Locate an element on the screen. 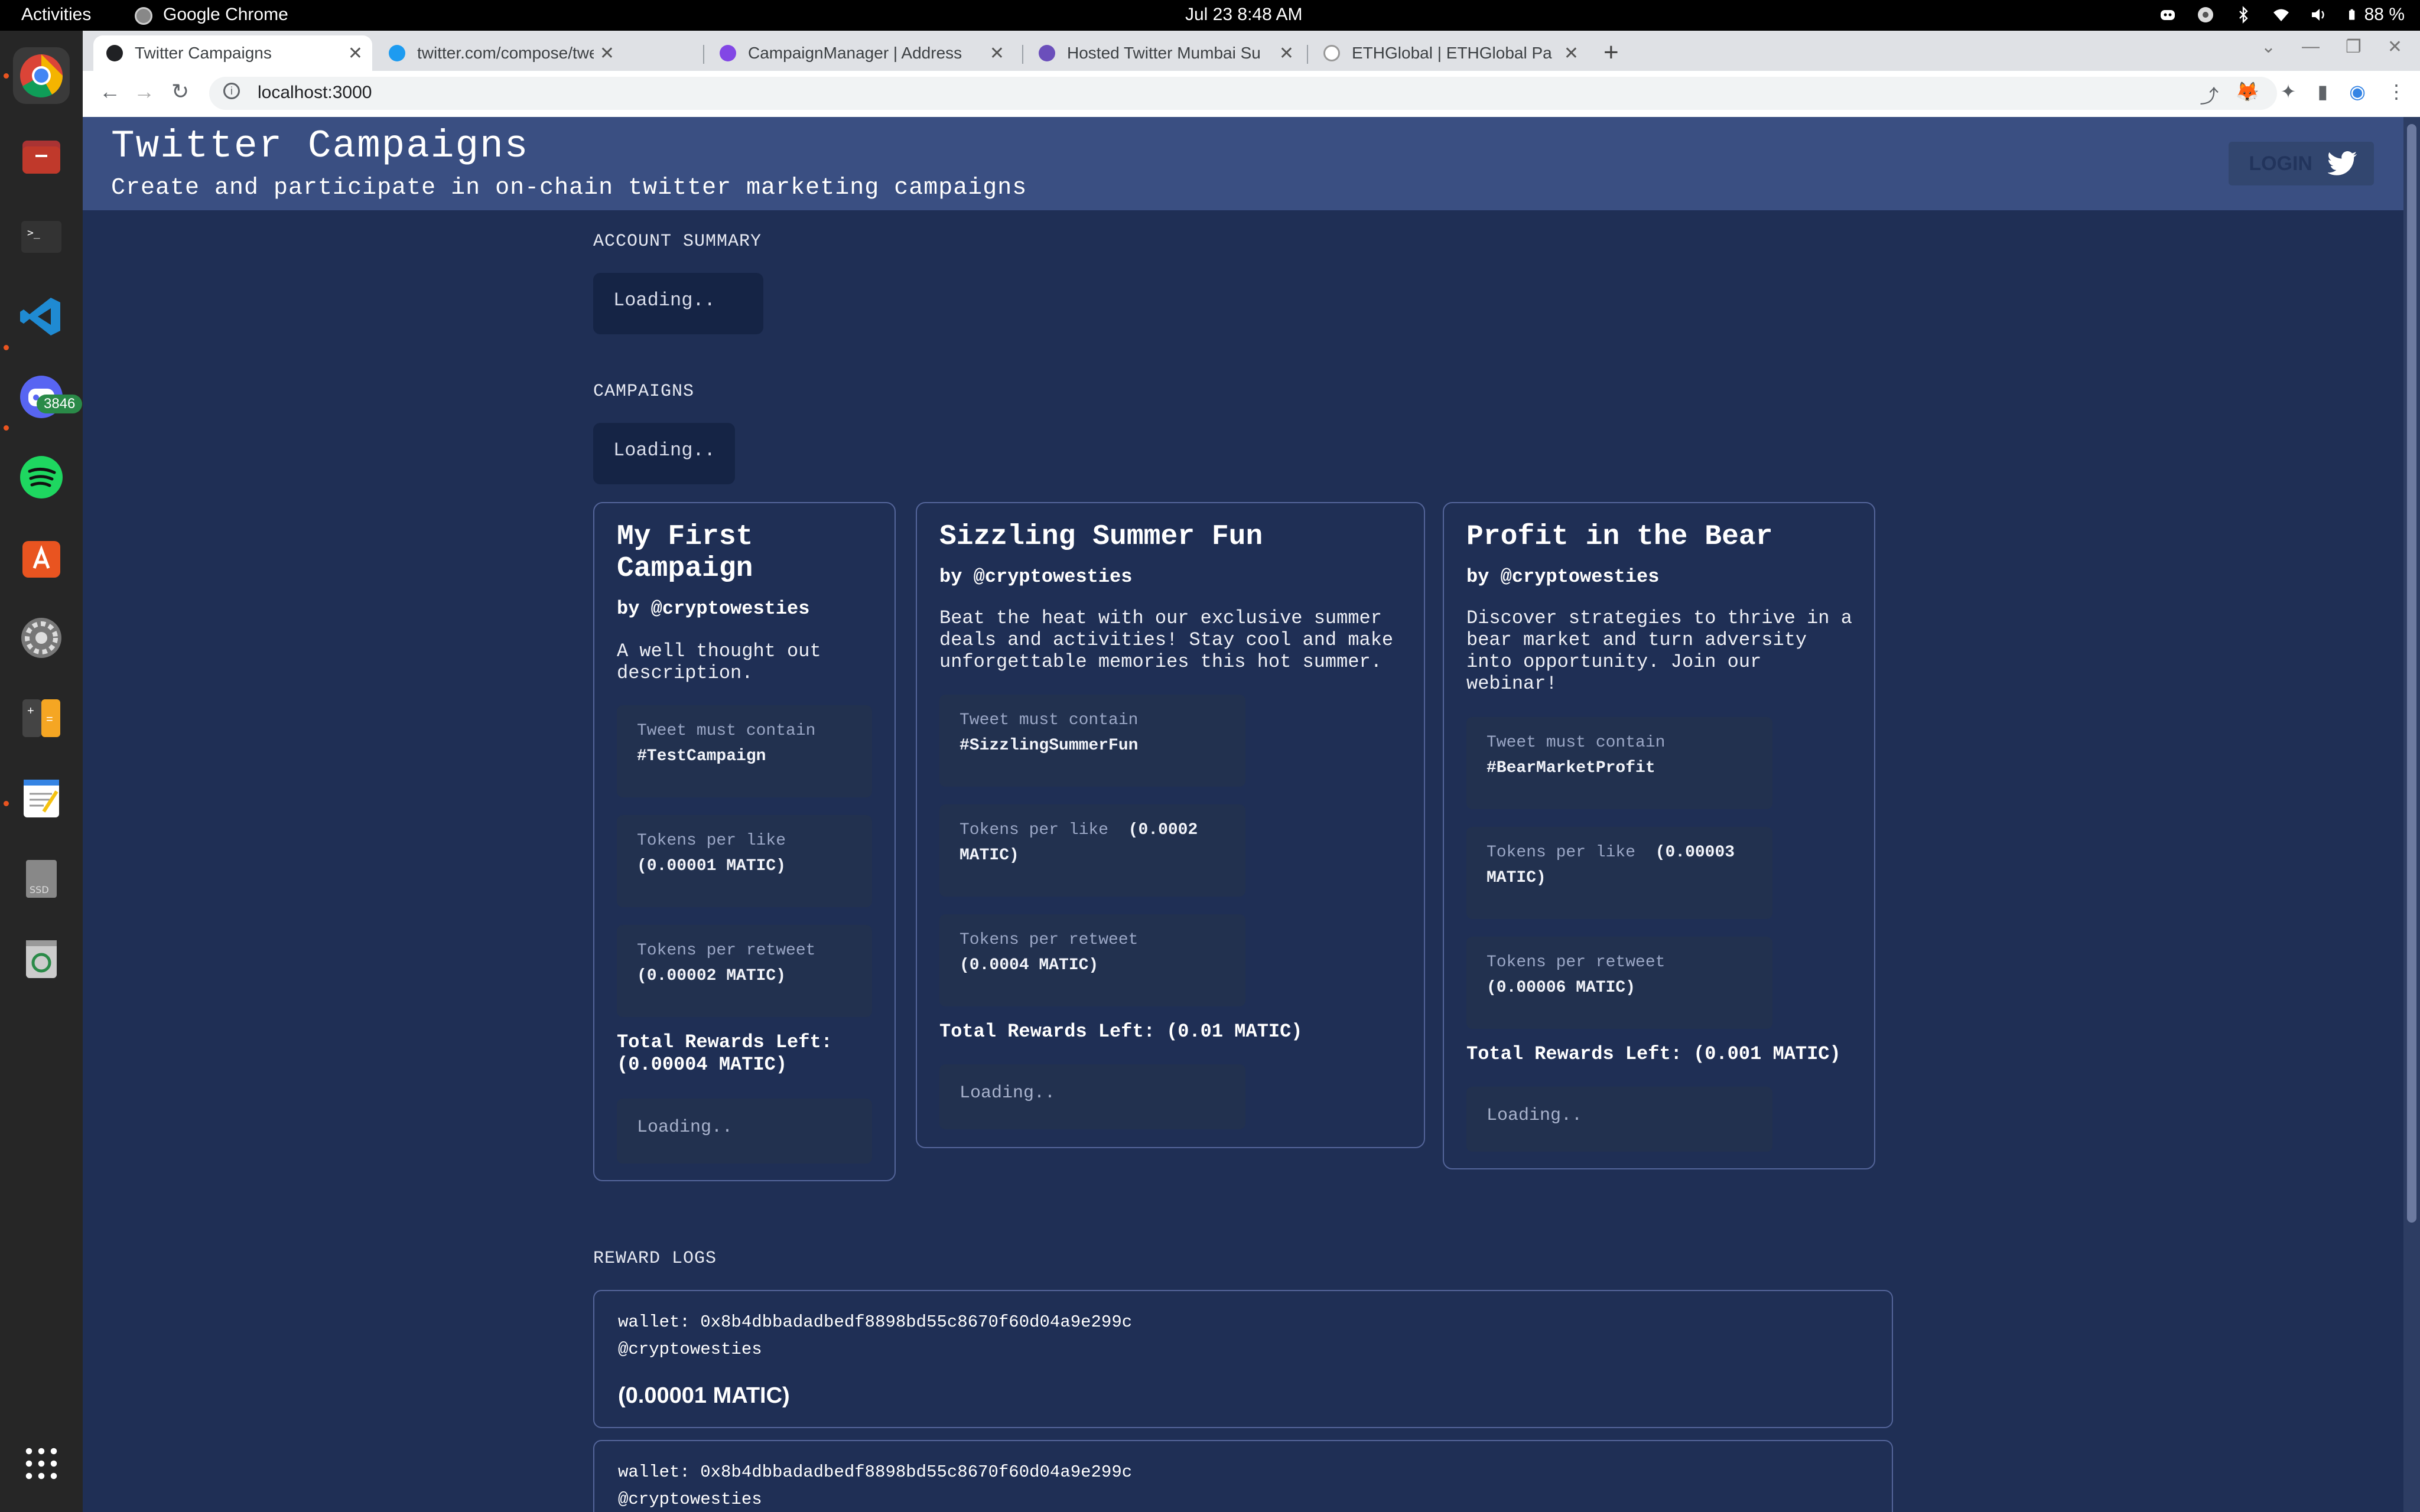  trash-dock-icon is located at coordinates (41, 959).